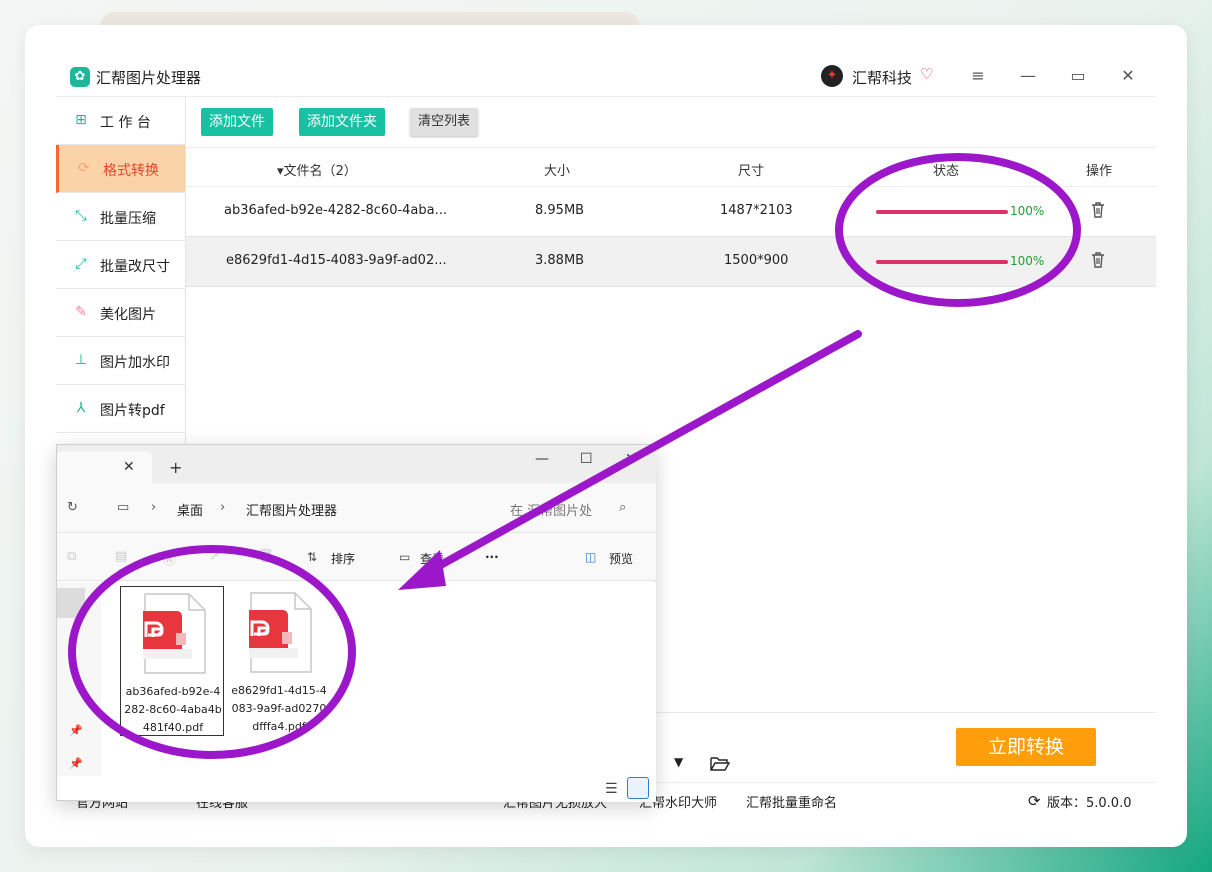 This screenshot has height=872, width=1212. I want to click on version-label: 版本：5.0.0.0, so click(1089, 803).